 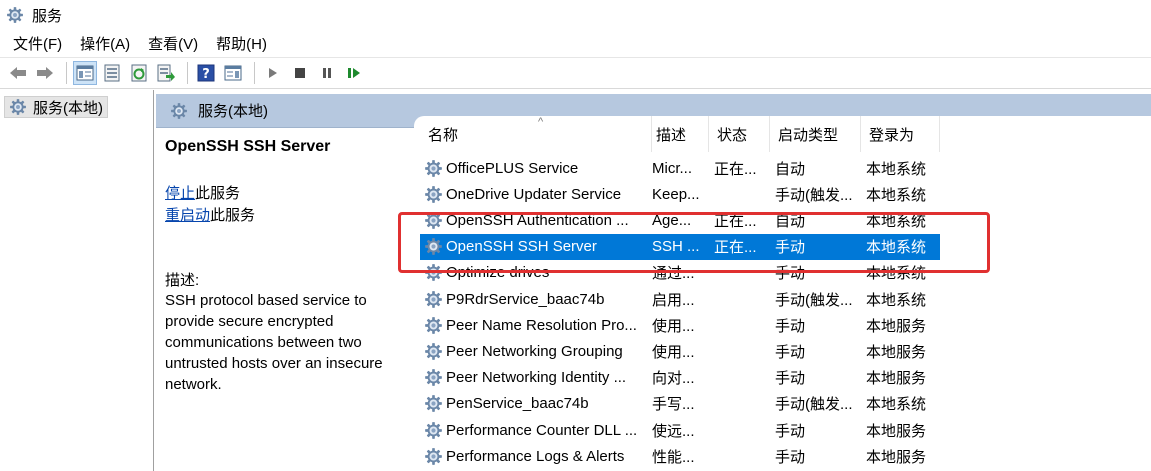 What do you see at coordinates (575, 15) in the screenshot?
I see `title-bar: 服务` at bounding box center [575, 15].